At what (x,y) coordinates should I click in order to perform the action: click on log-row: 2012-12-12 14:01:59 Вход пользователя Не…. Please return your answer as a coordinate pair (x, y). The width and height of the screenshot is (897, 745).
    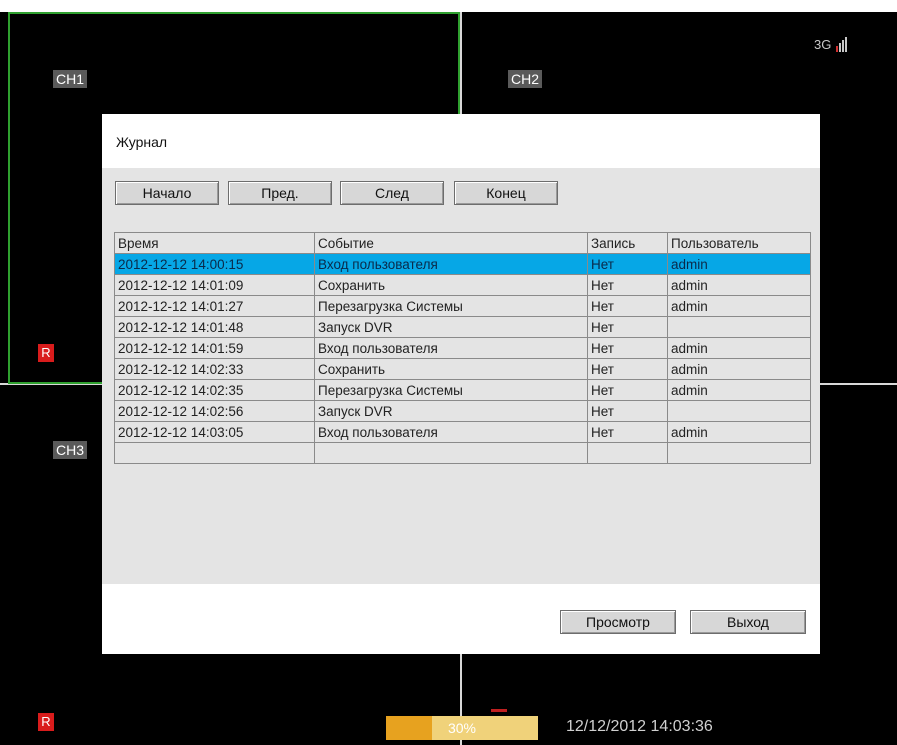
    Looking at the image, I should click on (462, 348).